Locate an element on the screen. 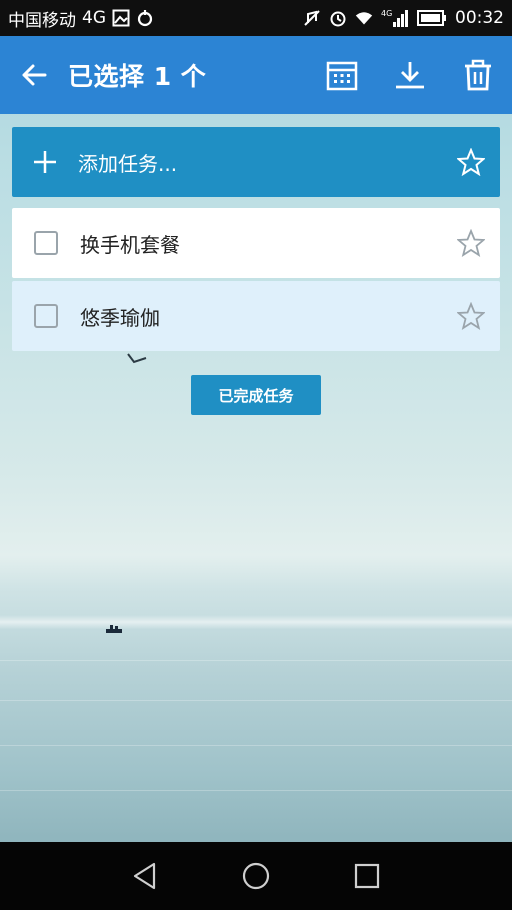  add-task-star-button is located at coordinates (471, 162).